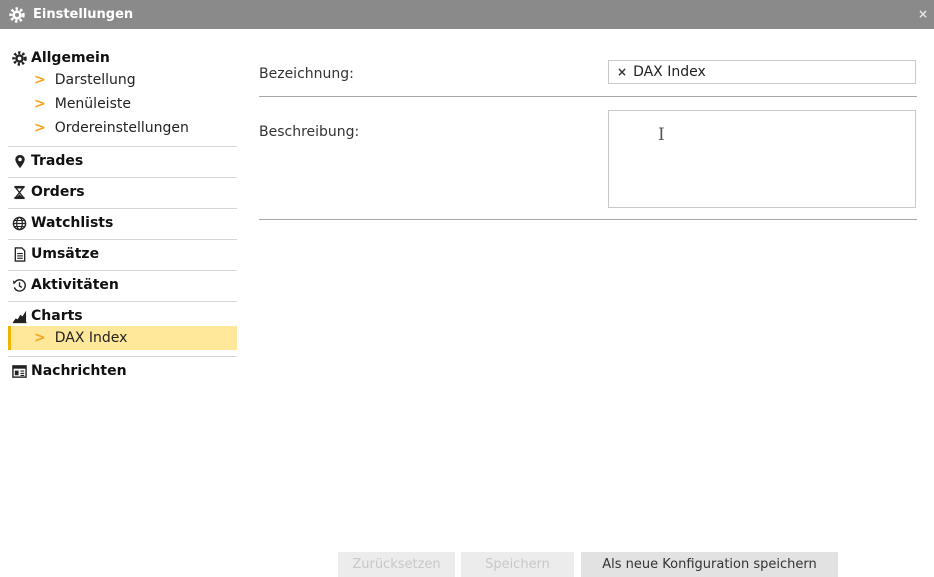  I want to click on sidebar-subitem-menueleiste: > Menüleiste, so click(124, 104).